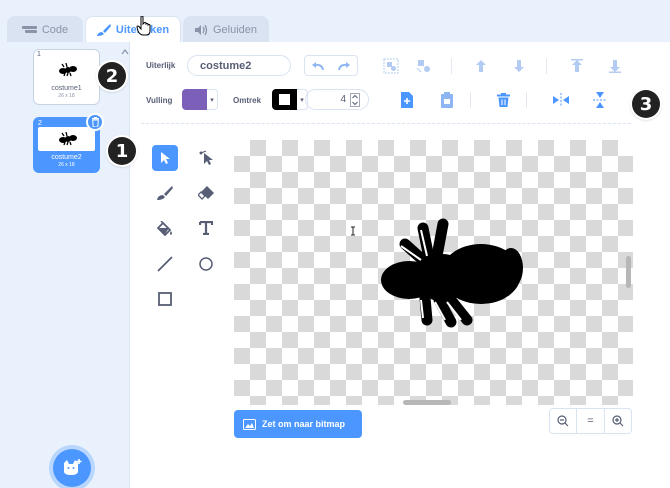  I want to click on reshape-icon, so click(206, 157).